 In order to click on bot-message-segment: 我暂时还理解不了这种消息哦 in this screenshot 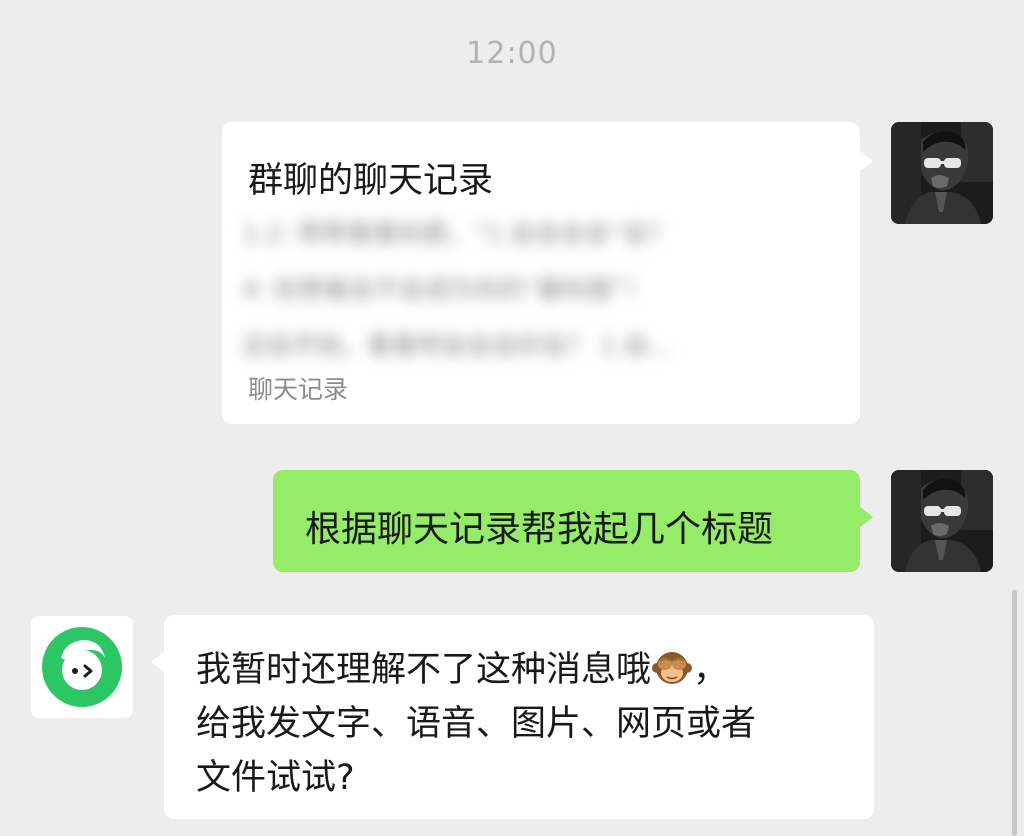, I will do `click(424, 670)`.